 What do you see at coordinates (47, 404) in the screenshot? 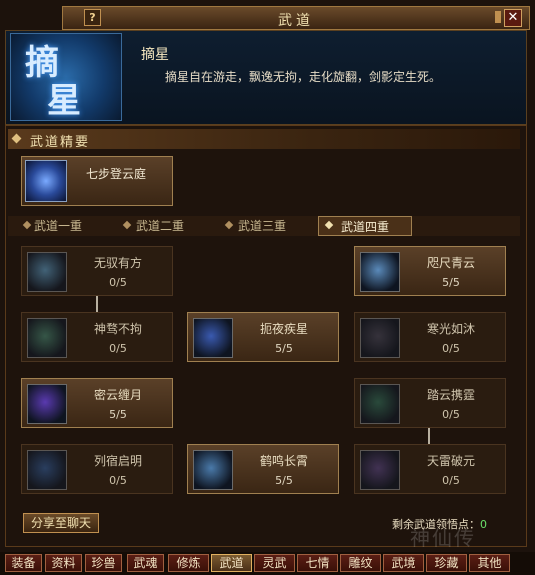
I see `moon-swirl-icon` at bounding box center [47, 404].